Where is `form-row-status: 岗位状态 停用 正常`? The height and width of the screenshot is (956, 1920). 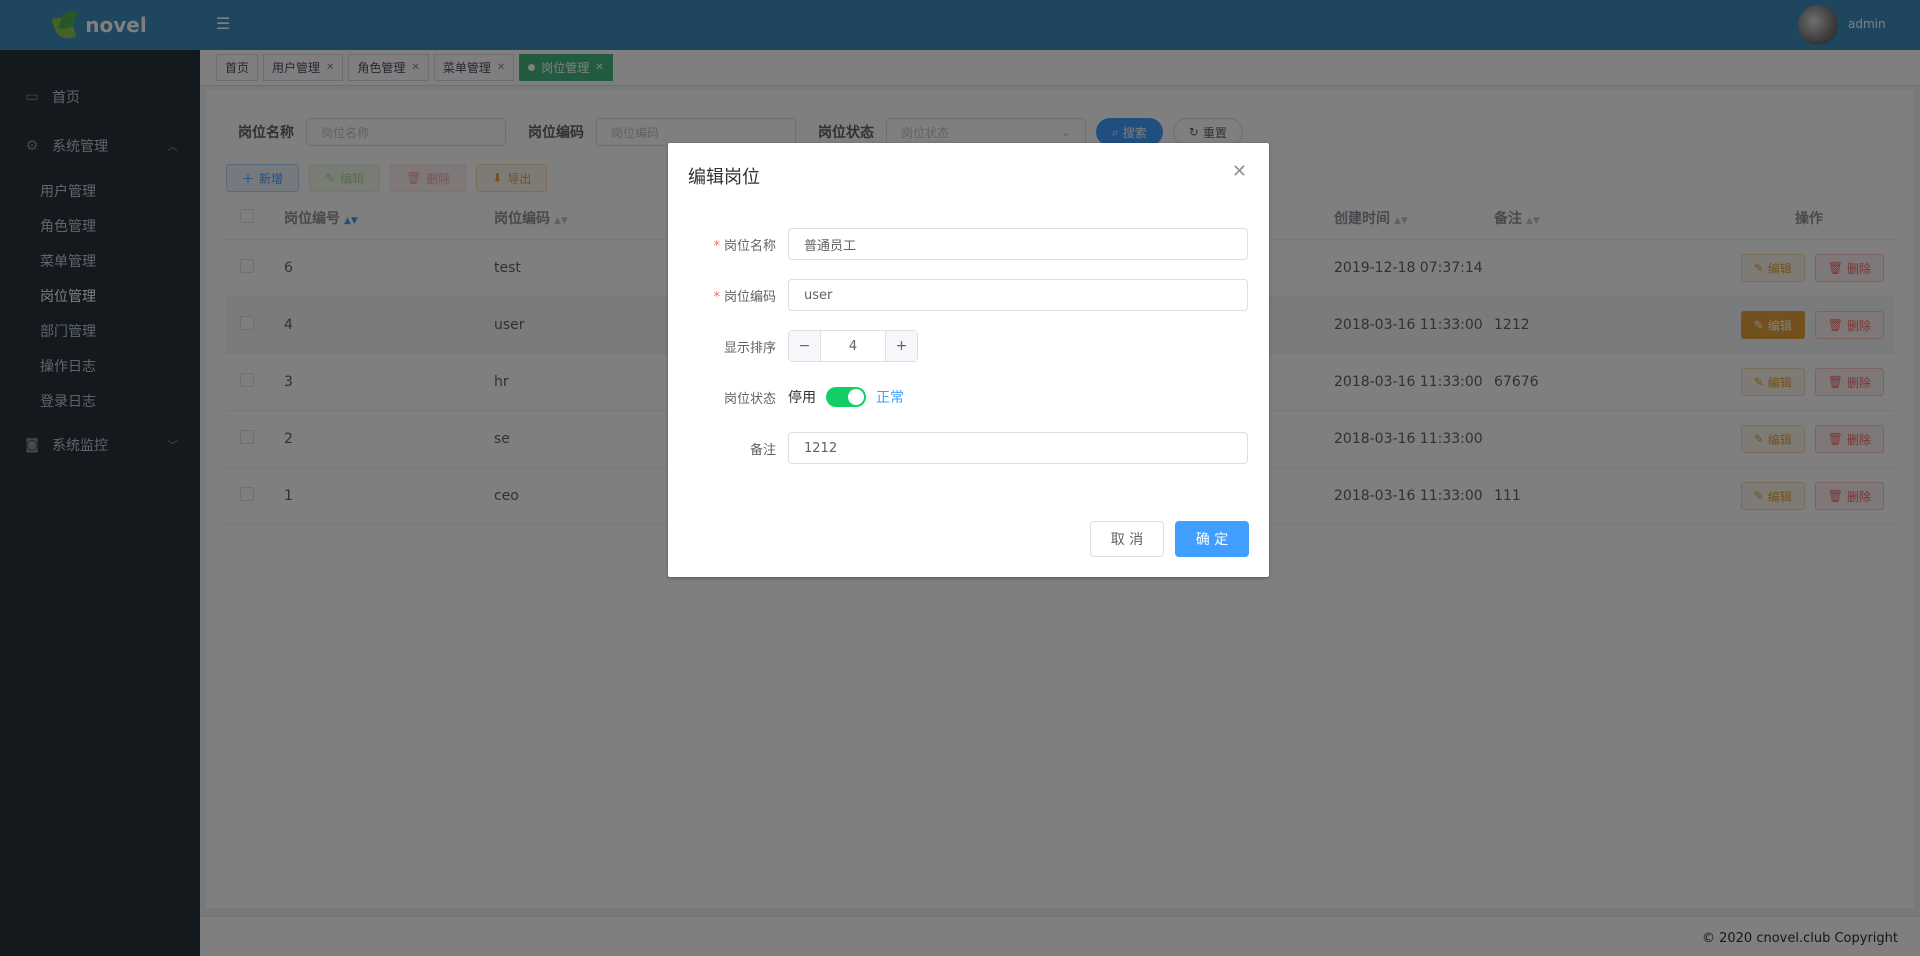
form-row-status: 岗位状态 停用 正常 is located at coordinates (968, 397).